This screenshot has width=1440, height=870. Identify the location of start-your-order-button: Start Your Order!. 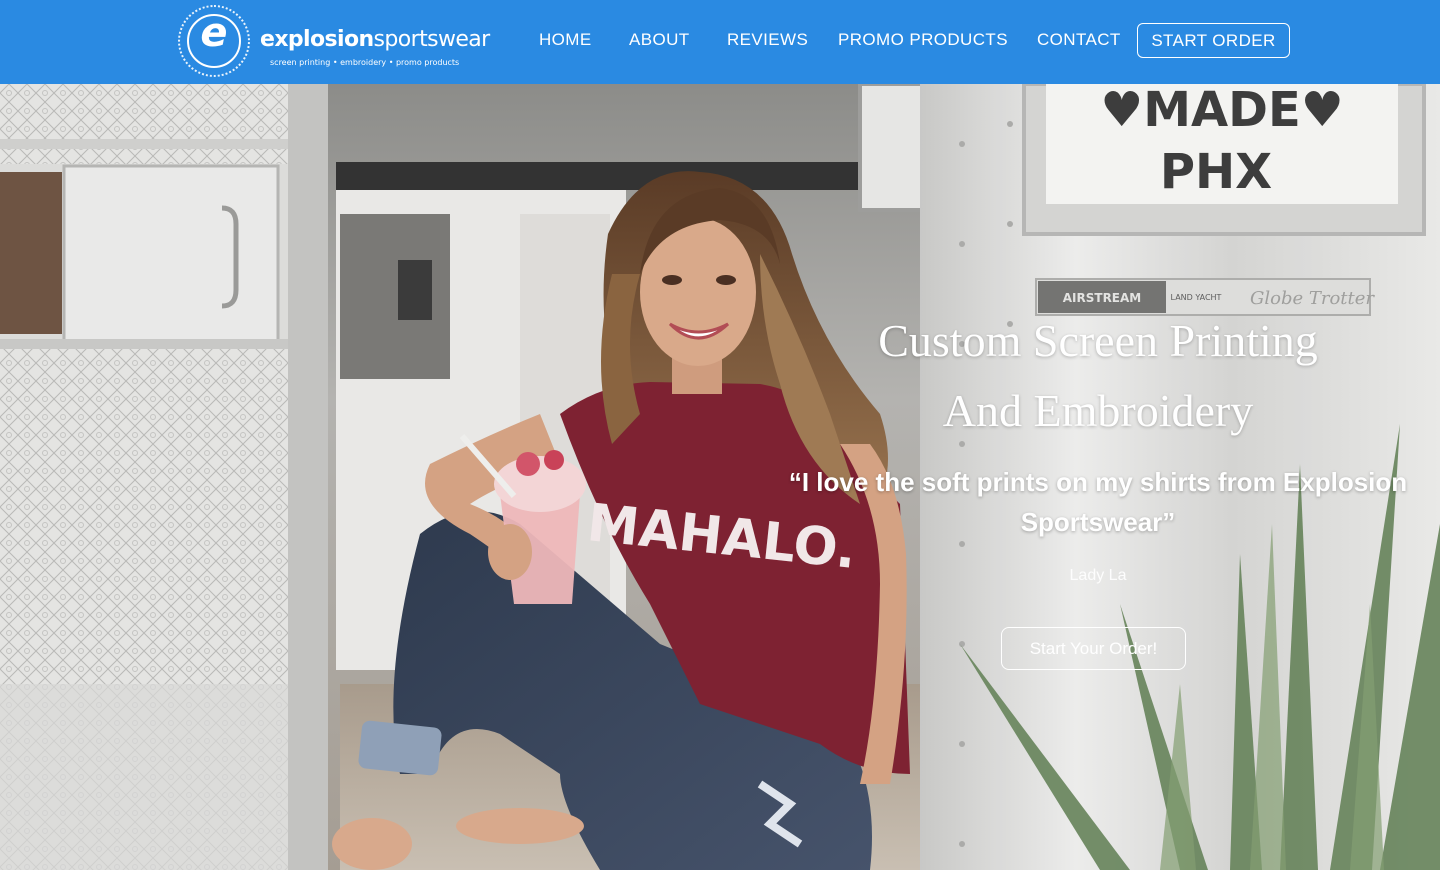
(1093, 648).